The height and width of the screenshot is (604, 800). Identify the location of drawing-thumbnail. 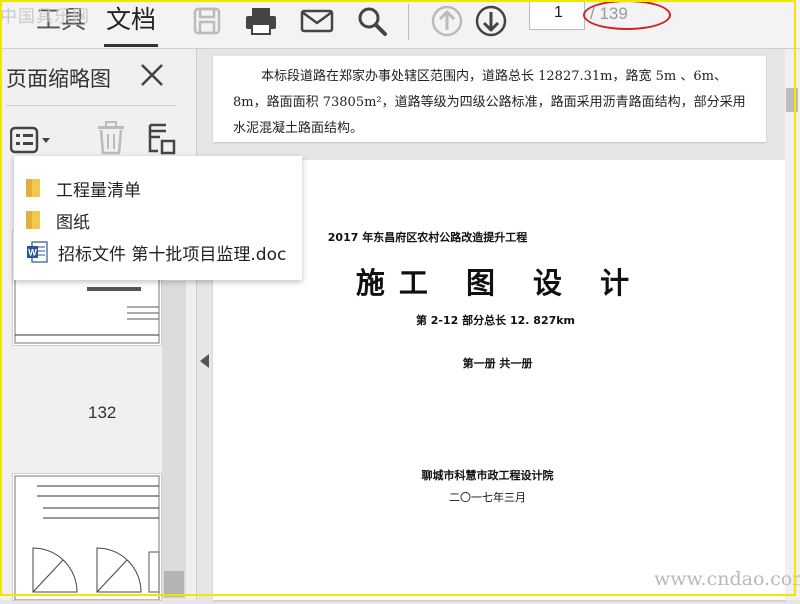
(87, 538).